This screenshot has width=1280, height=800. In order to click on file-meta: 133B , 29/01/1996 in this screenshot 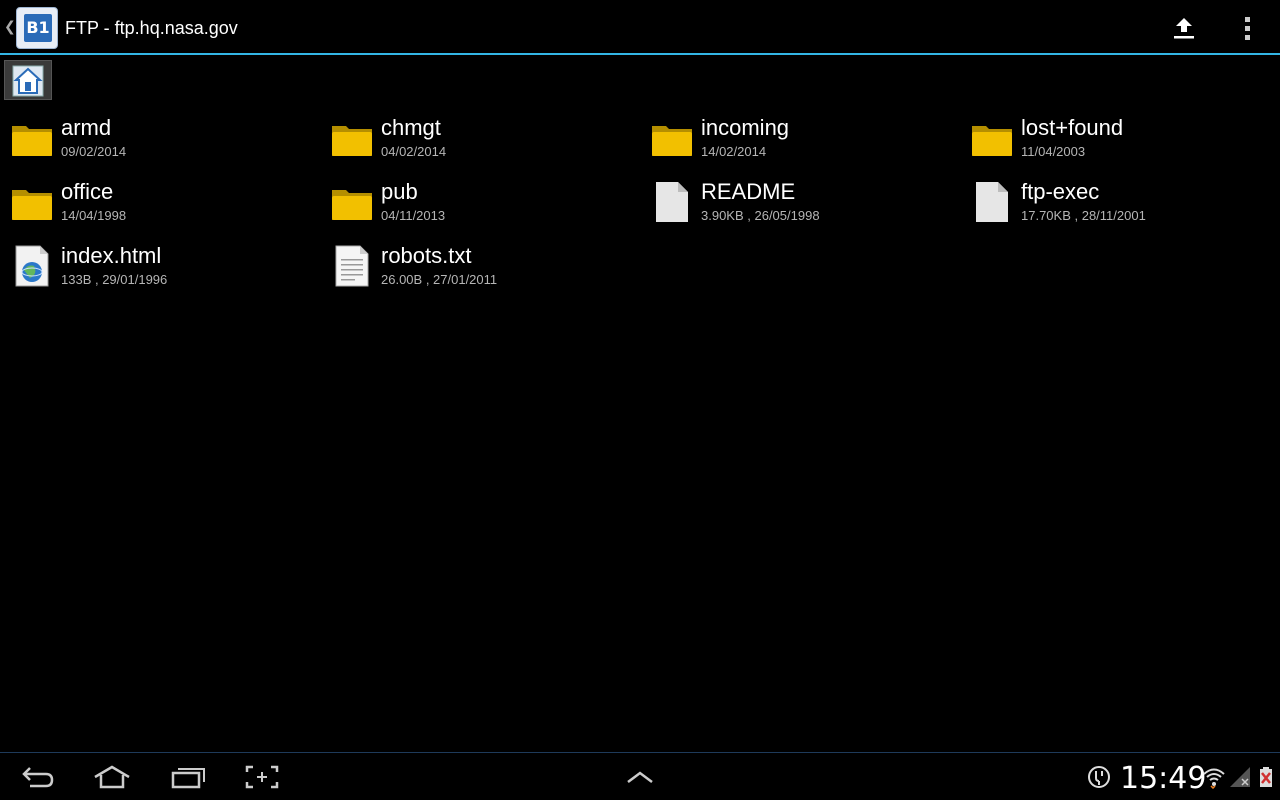, I will do `click(114, 279)`.